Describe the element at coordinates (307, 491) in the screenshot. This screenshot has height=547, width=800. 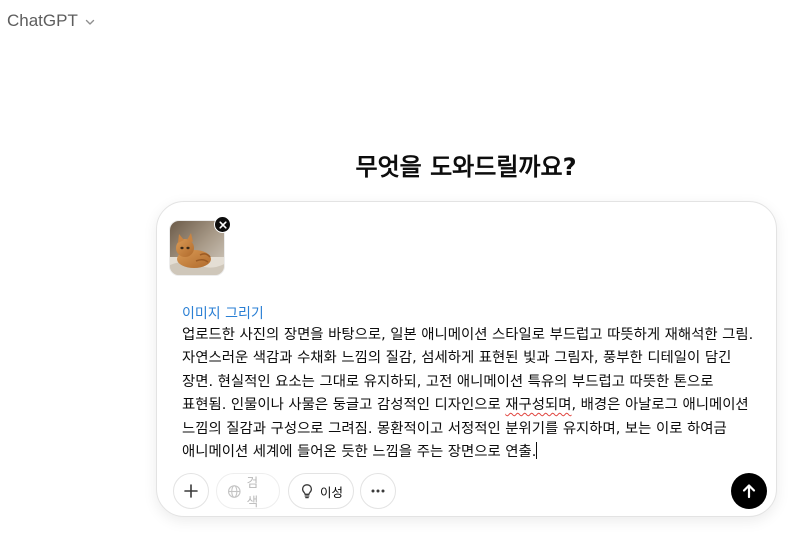
I see `lightbulb-icon` at that location.